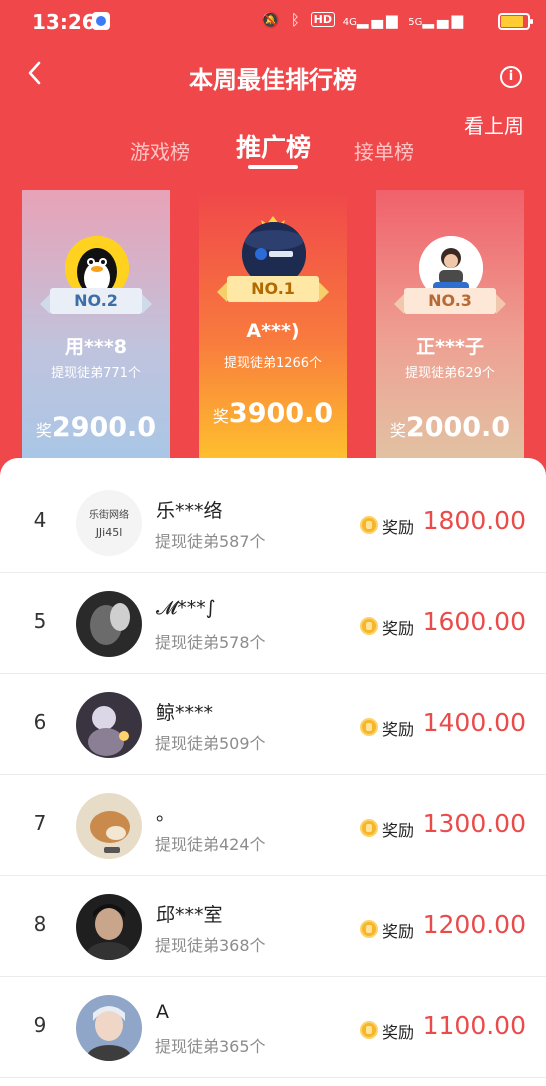 Image resolution: width=546 pixels, height=1086 pixels. I want to click on user-subtitle: 提现徒弟424个, so click(210, 844).